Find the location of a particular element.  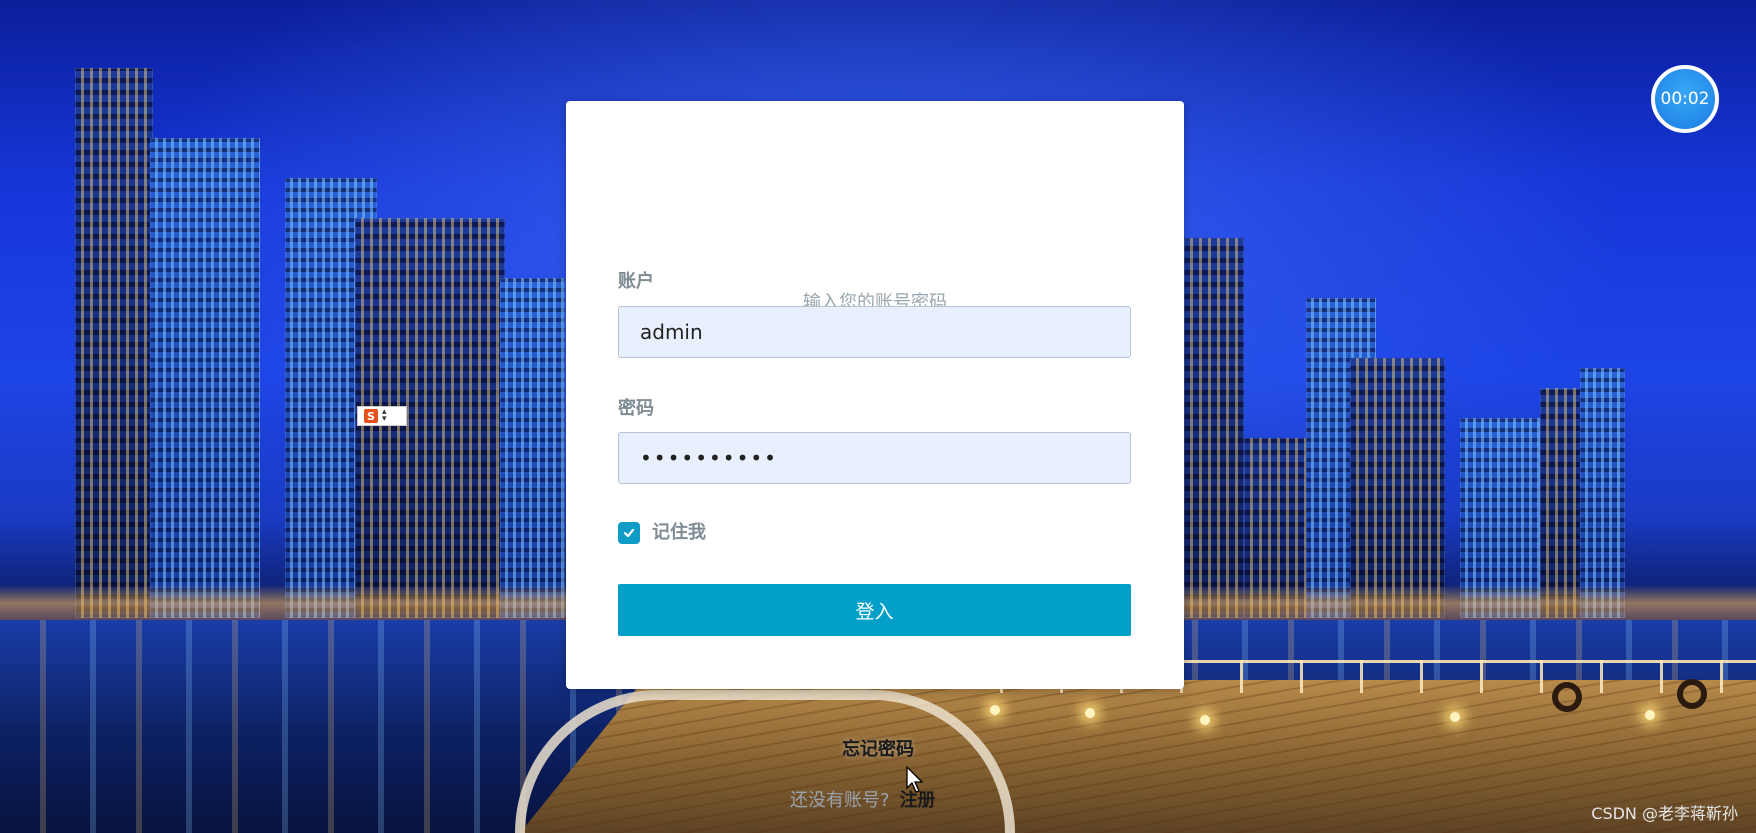

account-input is located at coordinates (874, 332).